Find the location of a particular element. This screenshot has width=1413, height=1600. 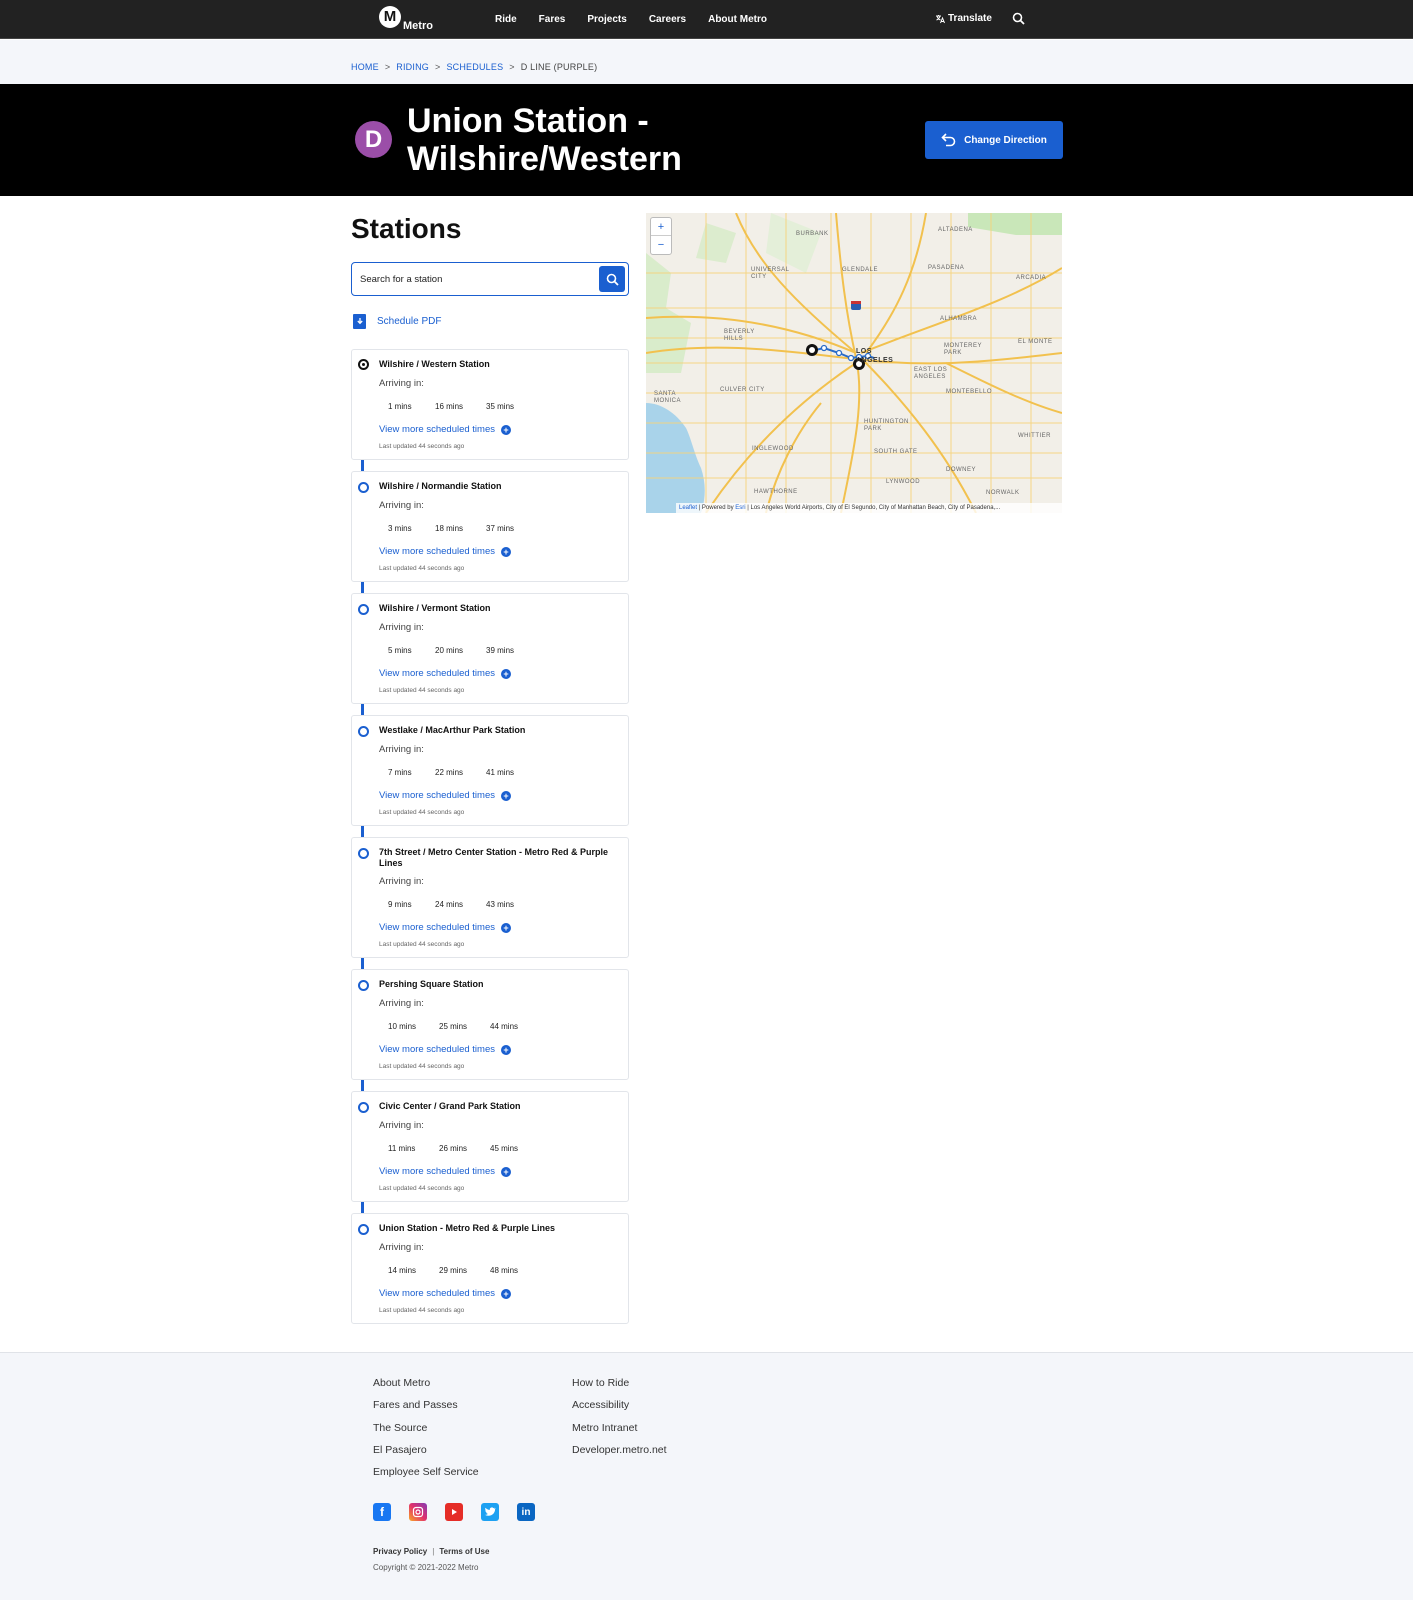

arrival-time: 18 mins is located at coordinates (449, 528).